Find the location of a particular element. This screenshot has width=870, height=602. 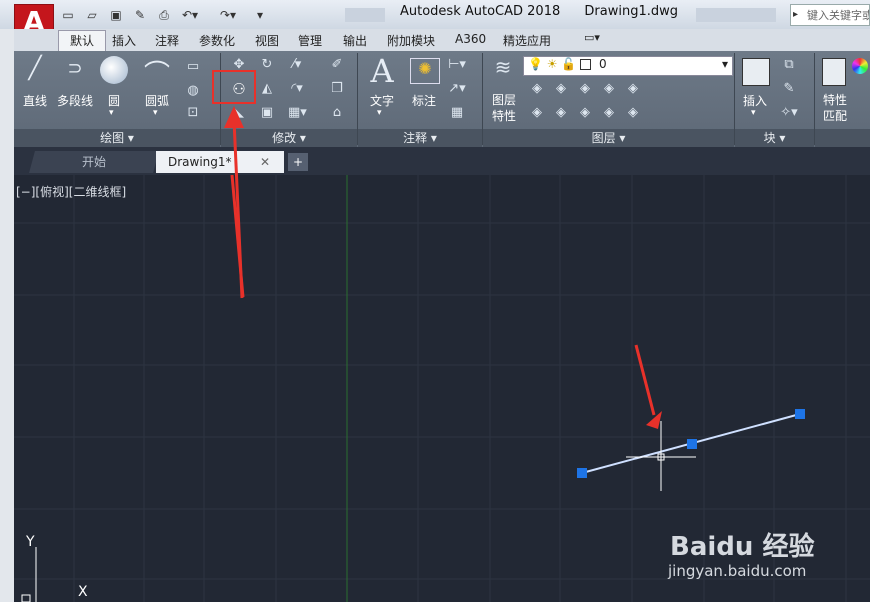

start-tab-label: 开始 is located at coordinates (93, 162).